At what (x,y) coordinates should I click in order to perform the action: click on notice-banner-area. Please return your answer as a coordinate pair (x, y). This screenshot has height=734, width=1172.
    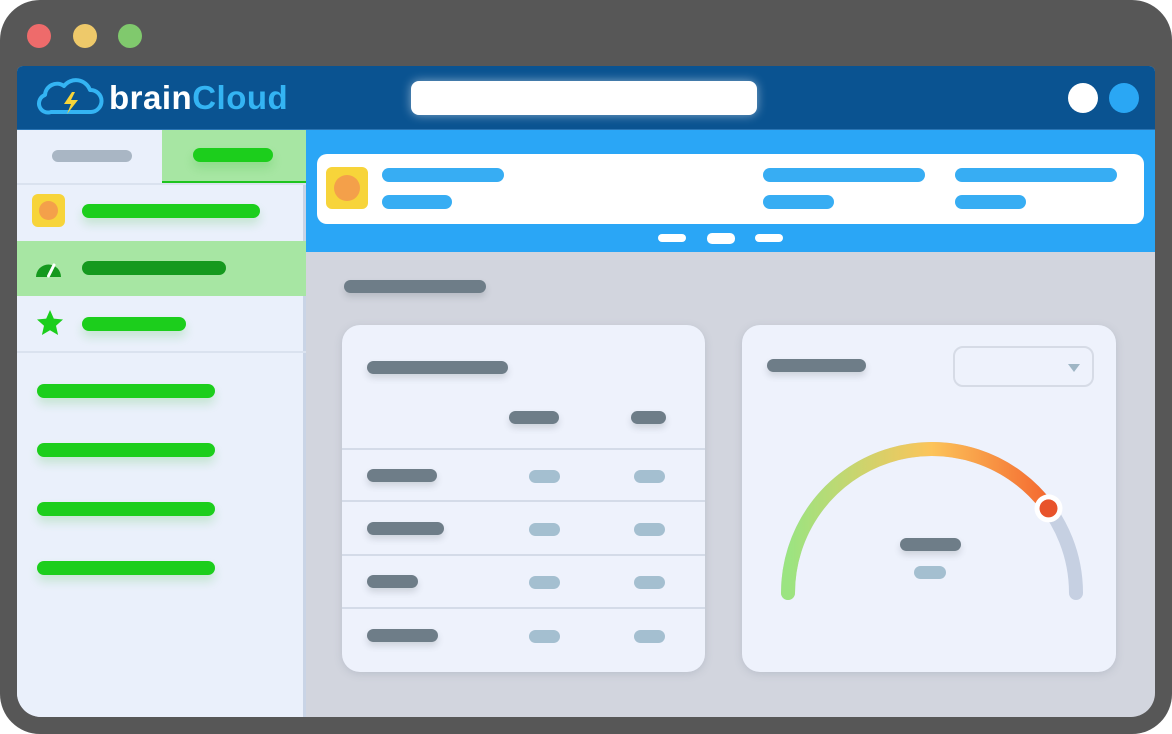
    Looking at the image, I should click on (730, 191).